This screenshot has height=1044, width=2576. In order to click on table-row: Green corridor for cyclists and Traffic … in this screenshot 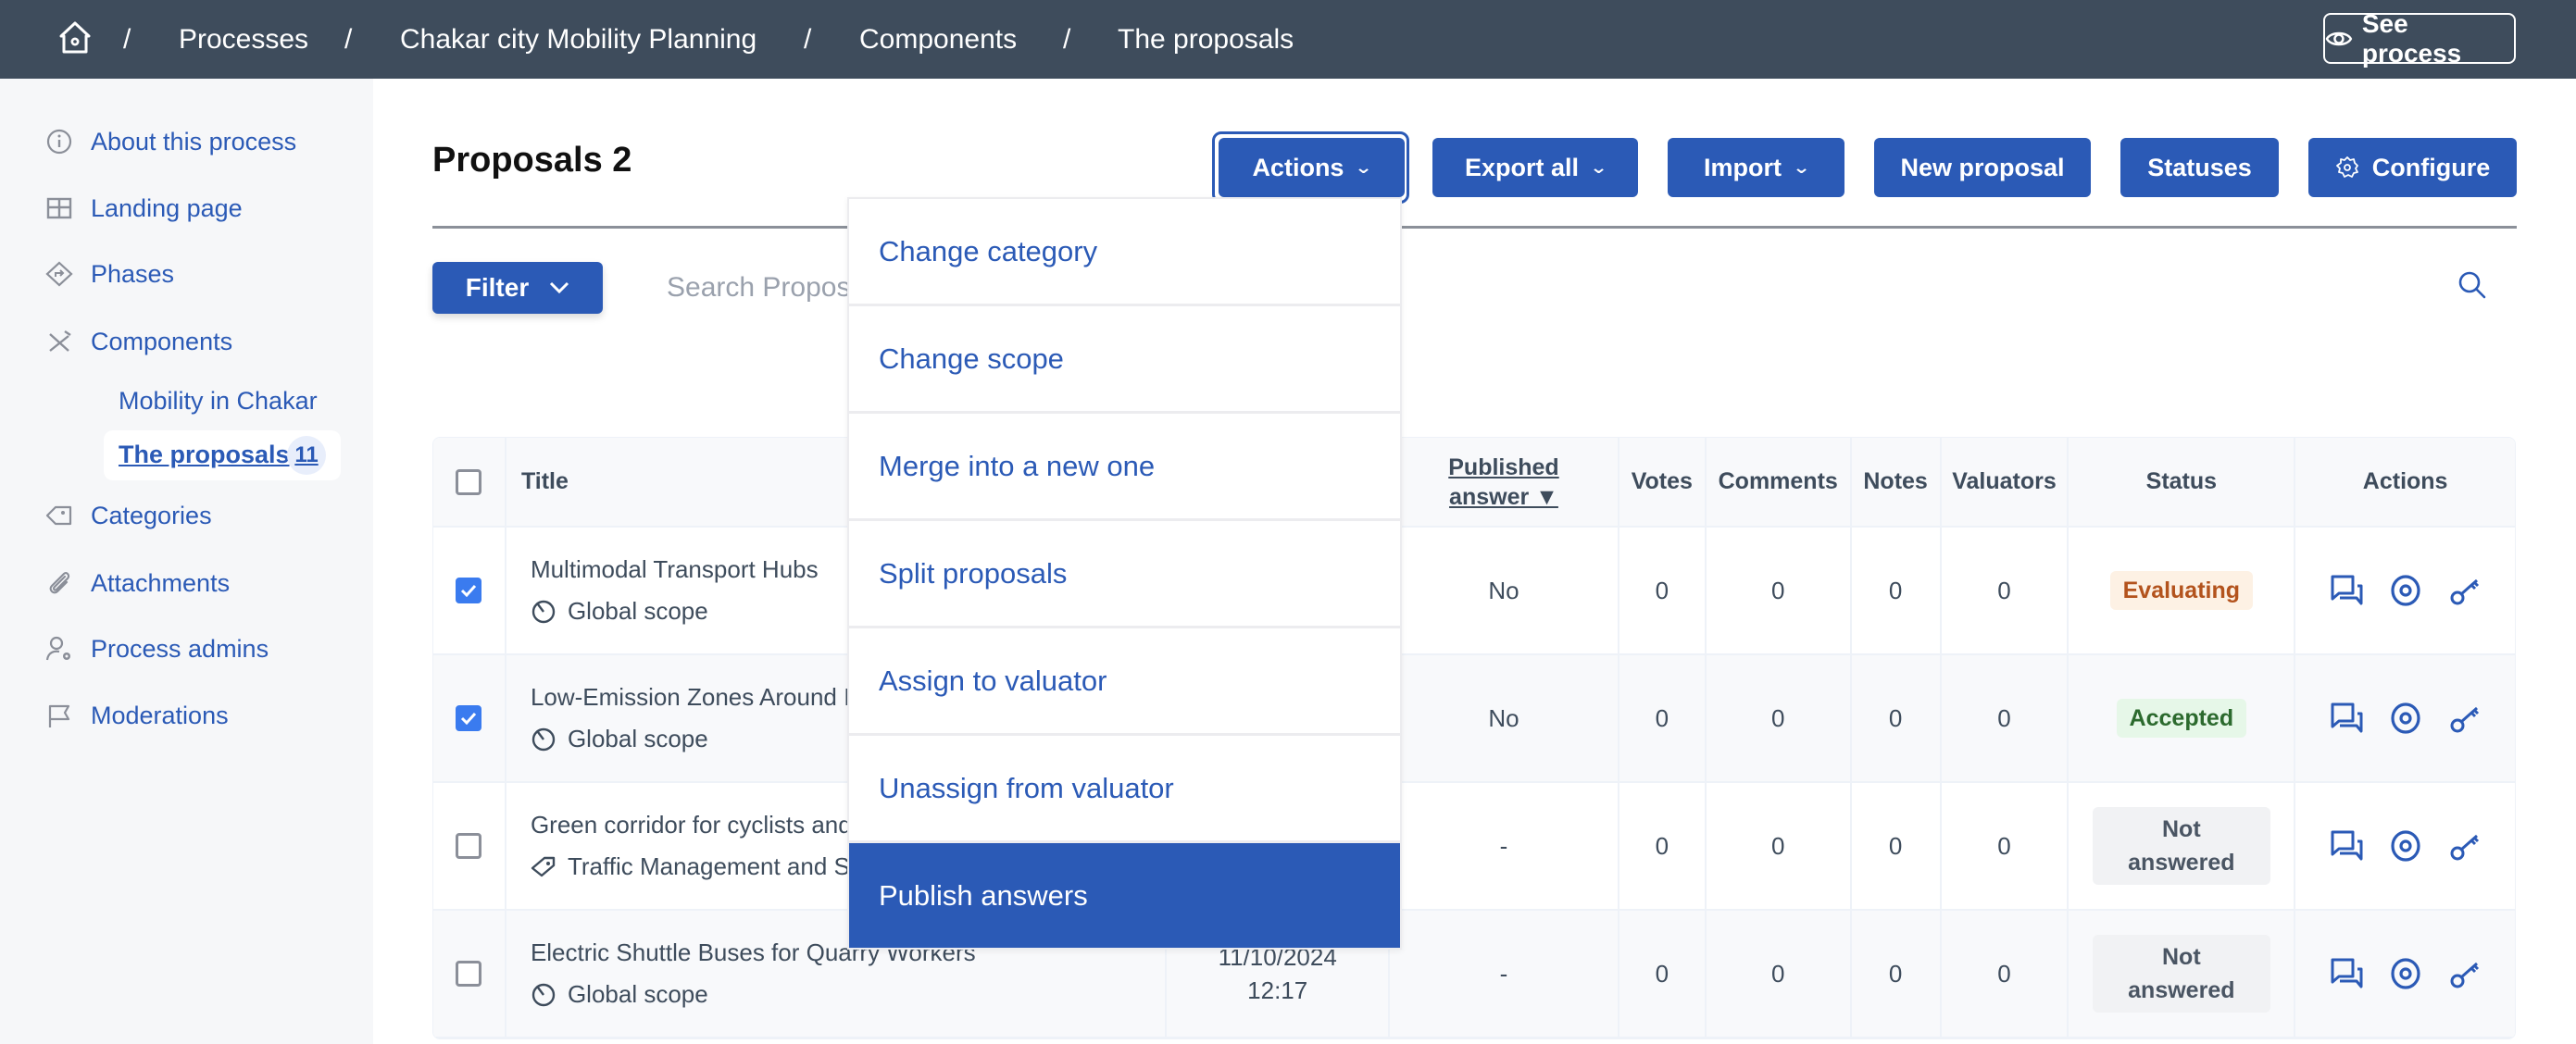, I will do `click(1474, 847)`.